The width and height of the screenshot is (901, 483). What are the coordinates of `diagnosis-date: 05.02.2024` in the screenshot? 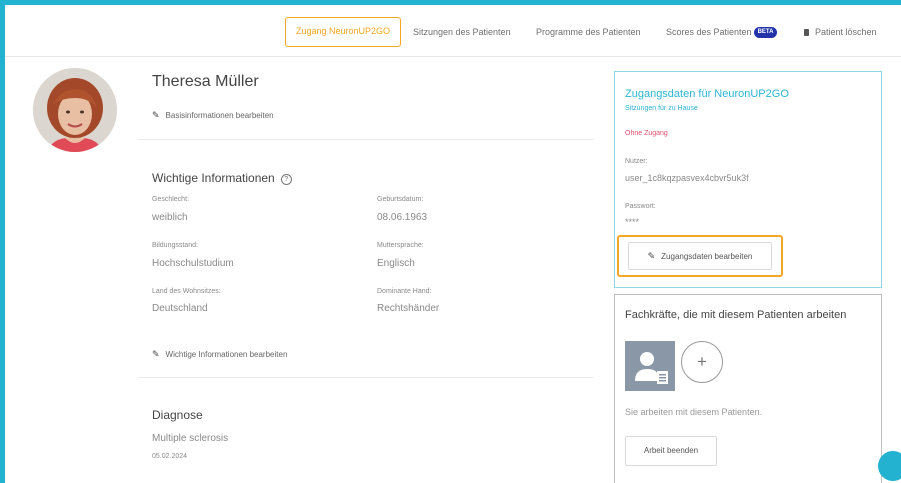 It's located at (170, 456).